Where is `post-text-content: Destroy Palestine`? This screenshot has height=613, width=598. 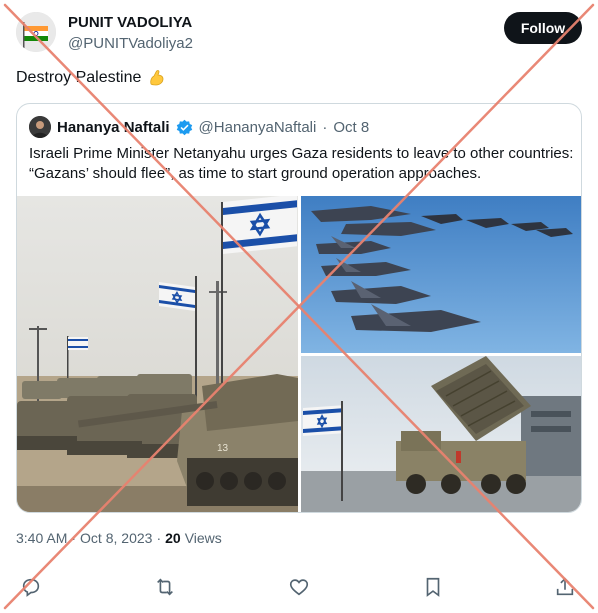 post-text-content: Destroy Palestine is located at coordinates (79, 77).